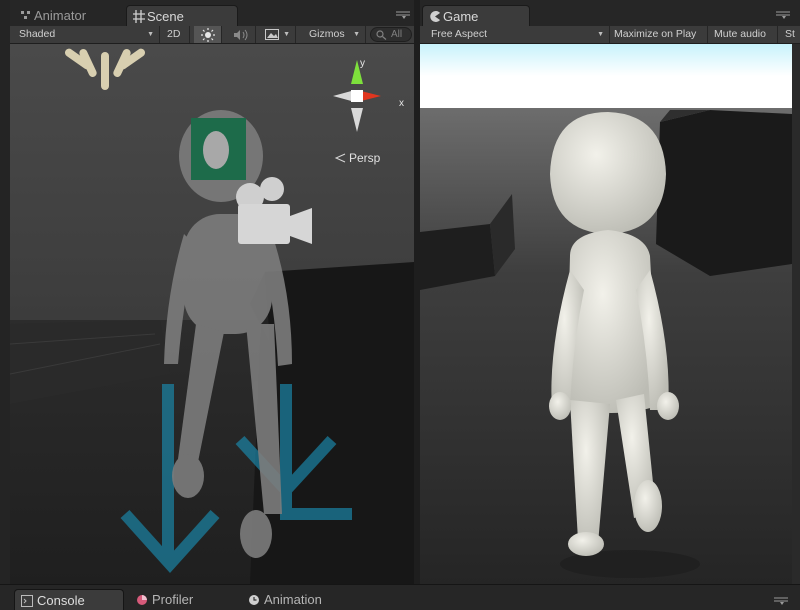 The width and height of the screenshot is (800, 610). I want to click on gizmos-dropdown: Gizmos ▼, so click(335, 34).